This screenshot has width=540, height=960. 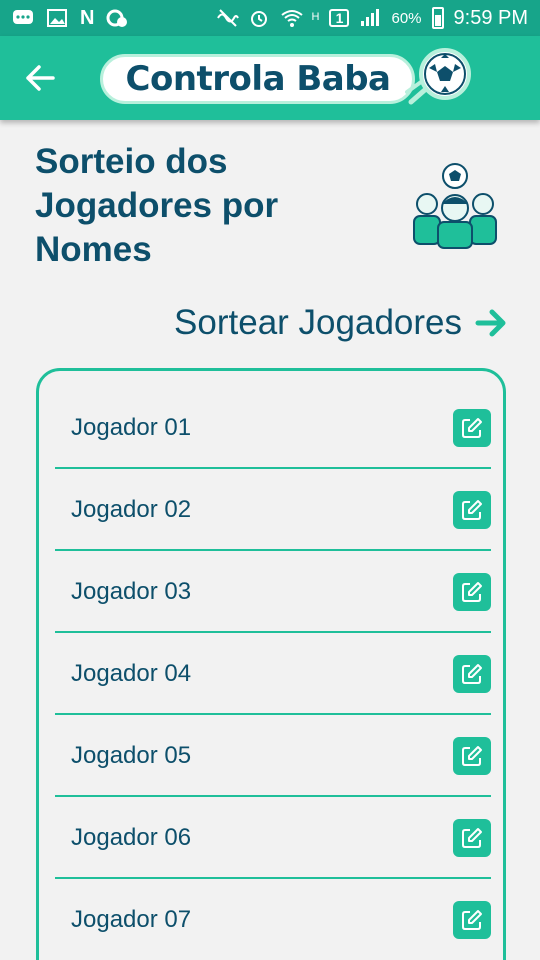 I want to click on player-name: Jogador 07, so click(x=131, y=919).